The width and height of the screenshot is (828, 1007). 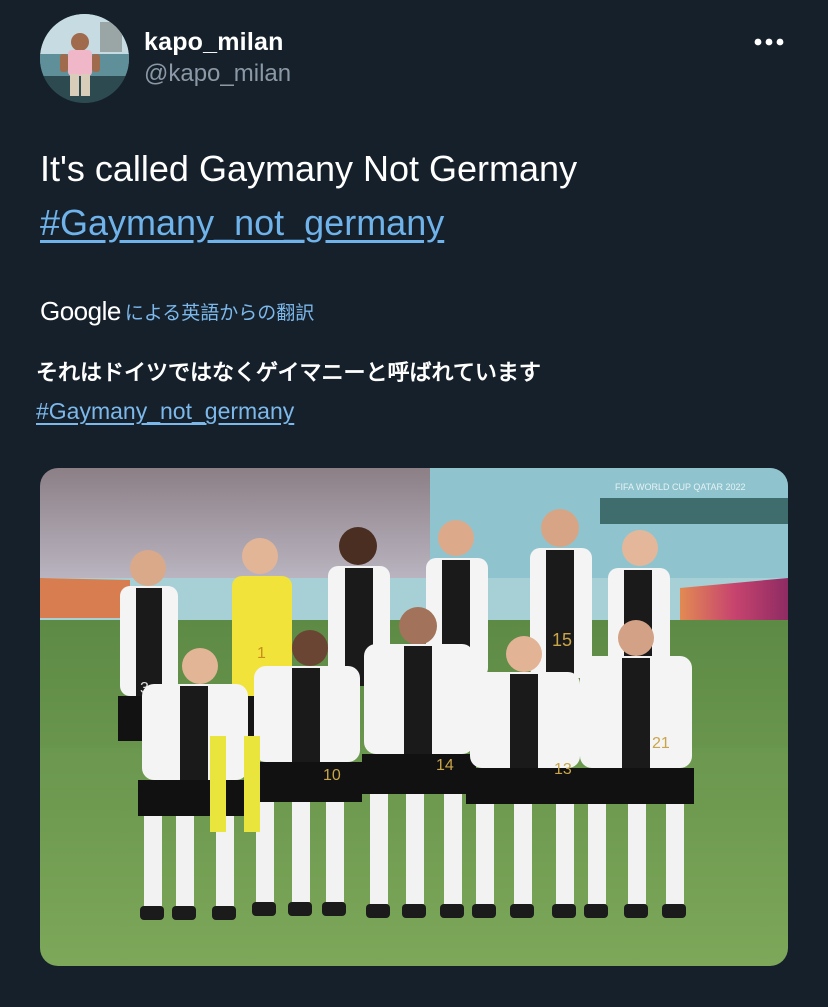 I want to click on tweet-hashtag-link: #Gaymany_not_germany, so click(x=410, y=223).